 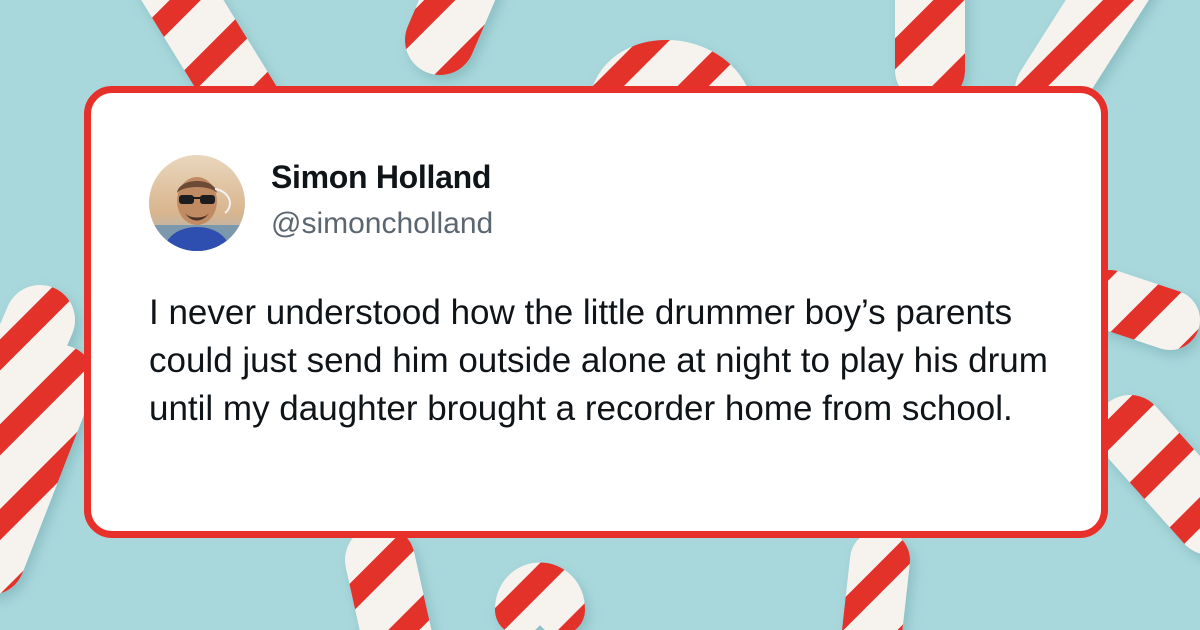 I want to click on author-handle: @simoncholland, so click(x=382, y=224).